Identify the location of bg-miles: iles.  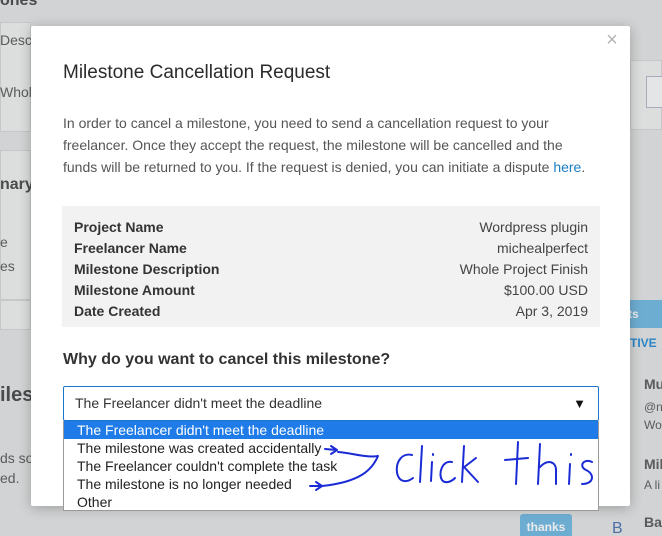
(17, 395).